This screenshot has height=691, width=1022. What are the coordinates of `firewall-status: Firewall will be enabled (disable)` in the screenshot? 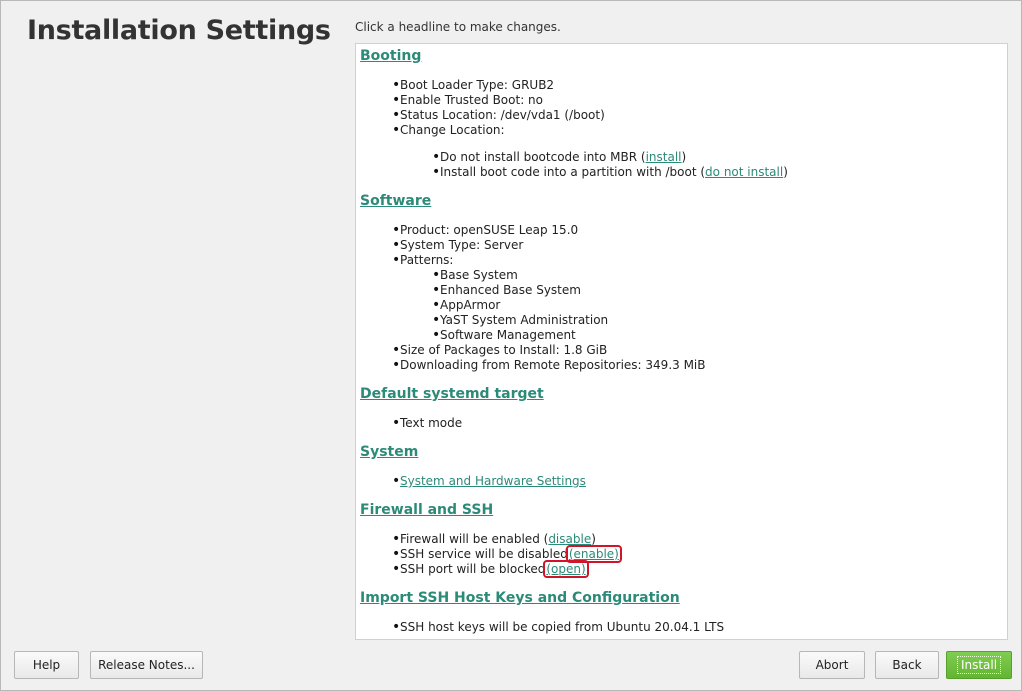 It's located at (494, 539).